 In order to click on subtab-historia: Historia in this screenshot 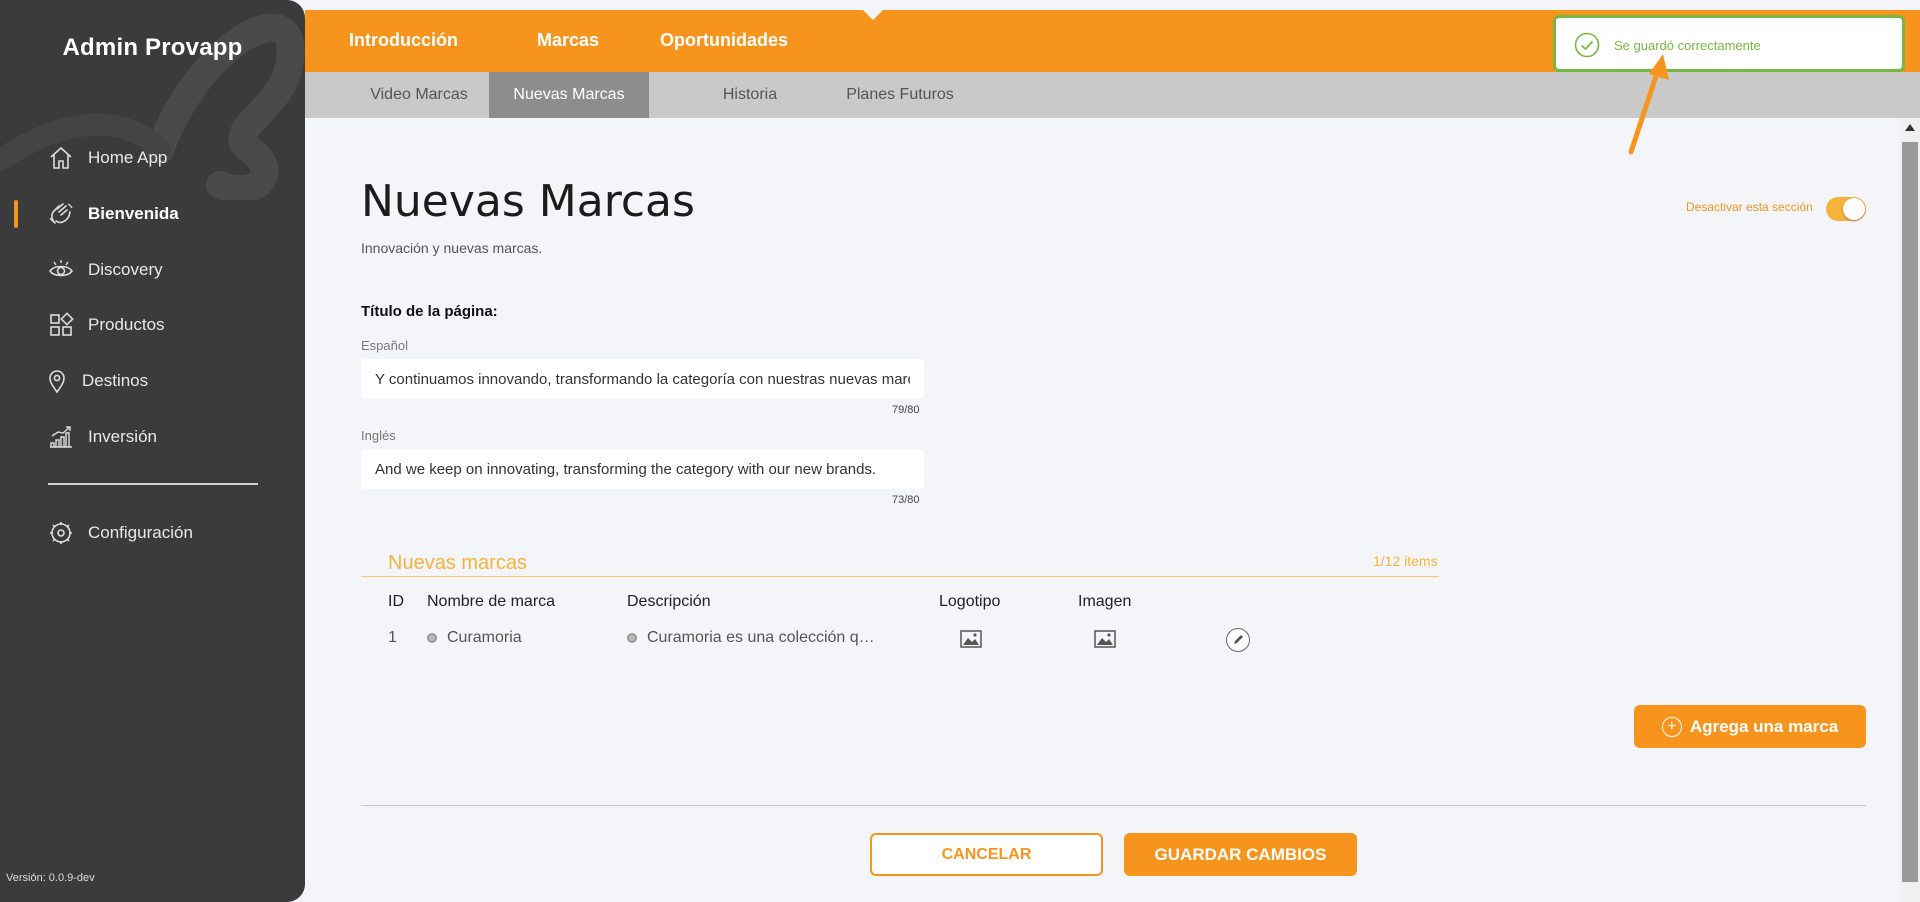, I will do `click(750, 95)`.